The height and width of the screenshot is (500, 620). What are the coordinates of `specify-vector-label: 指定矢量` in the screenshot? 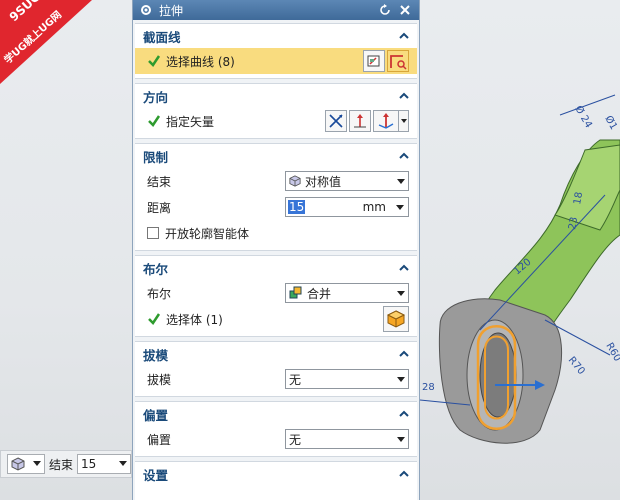 It's located at (190, 121).